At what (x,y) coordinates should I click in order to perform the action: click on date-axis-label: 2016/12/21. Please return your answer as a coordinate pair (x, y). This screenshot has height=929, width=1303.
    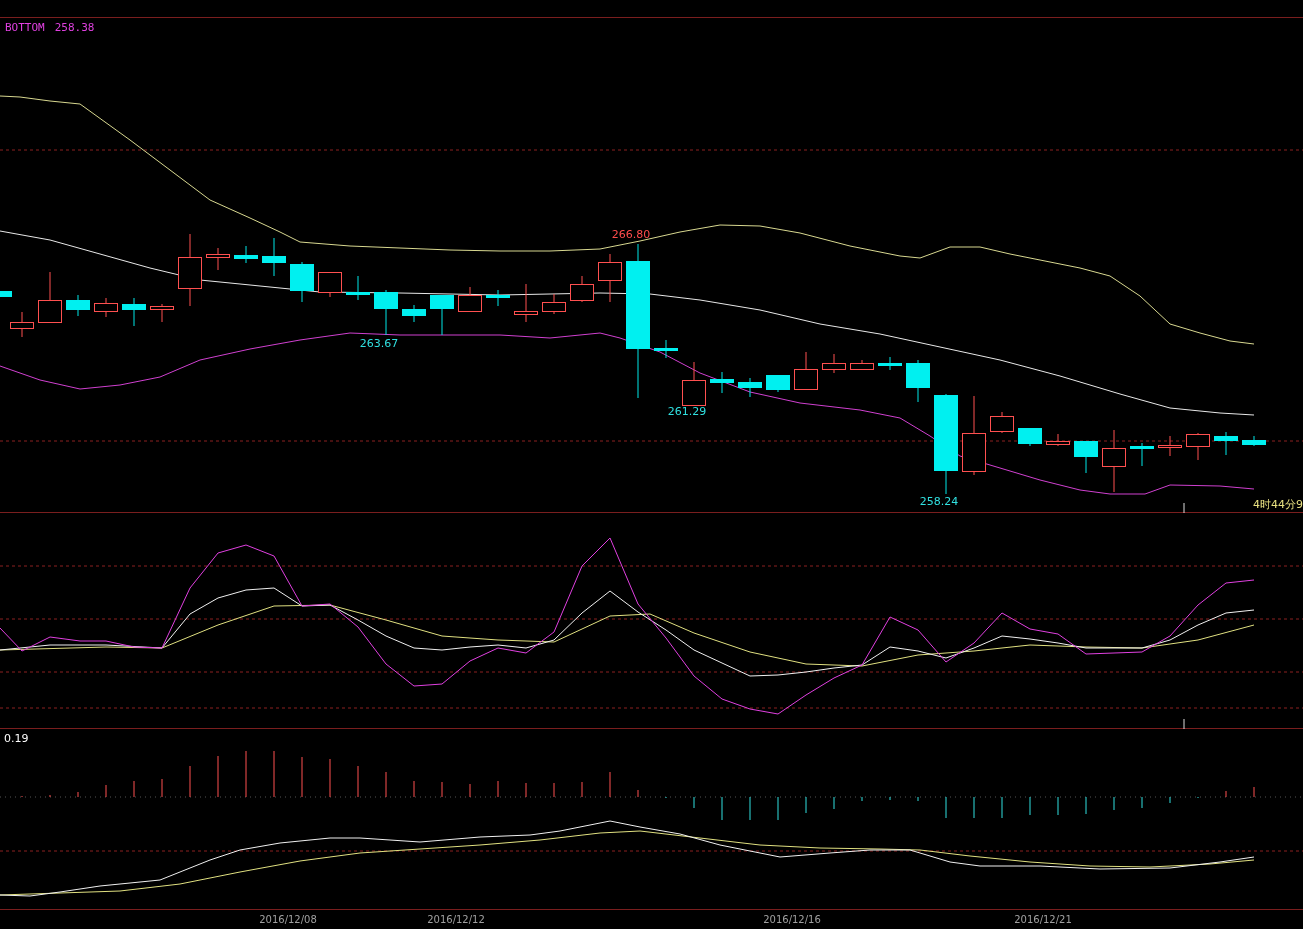
    Looking at the image, I should click on (1043, 920).